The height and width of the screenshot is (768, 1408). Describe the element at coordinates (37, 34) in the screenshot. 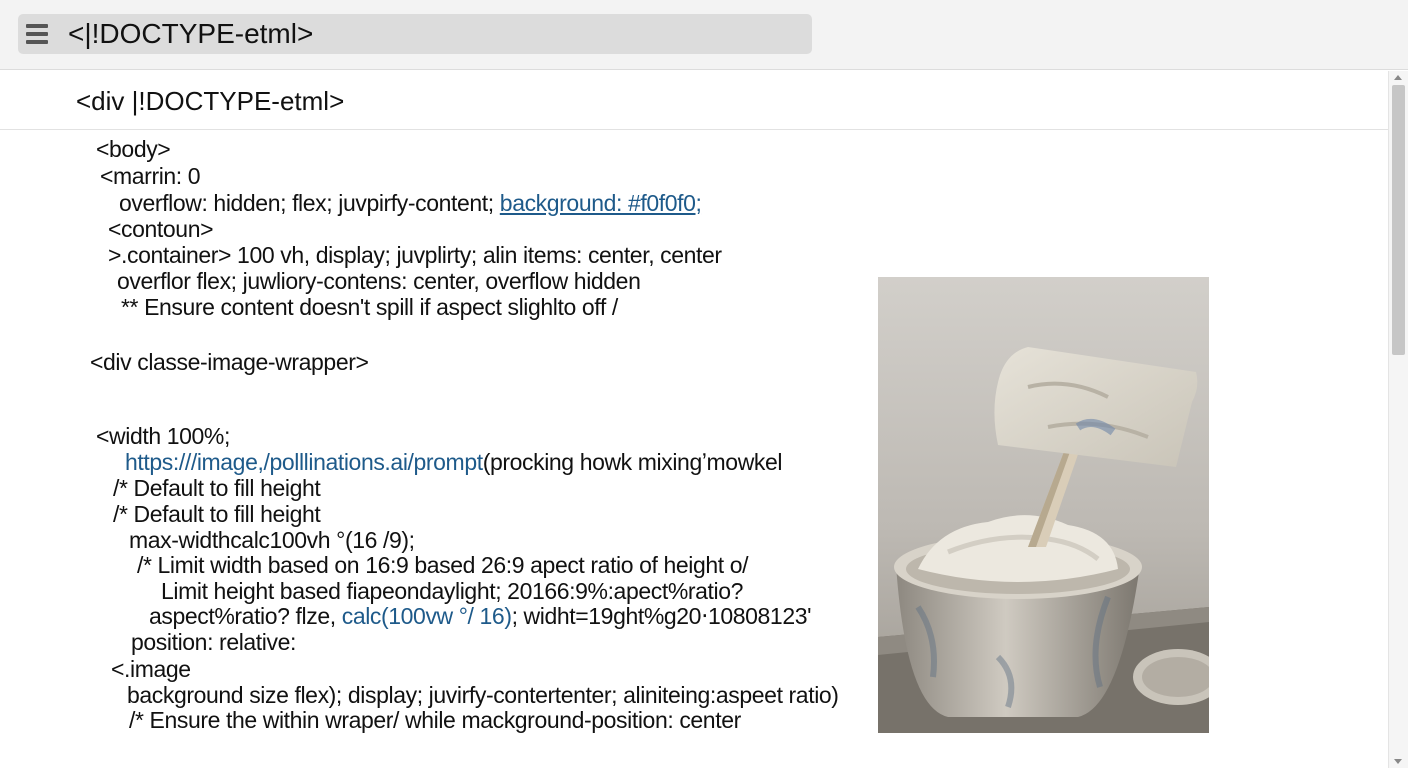

I see `hamburger-menu-icon` at that location.